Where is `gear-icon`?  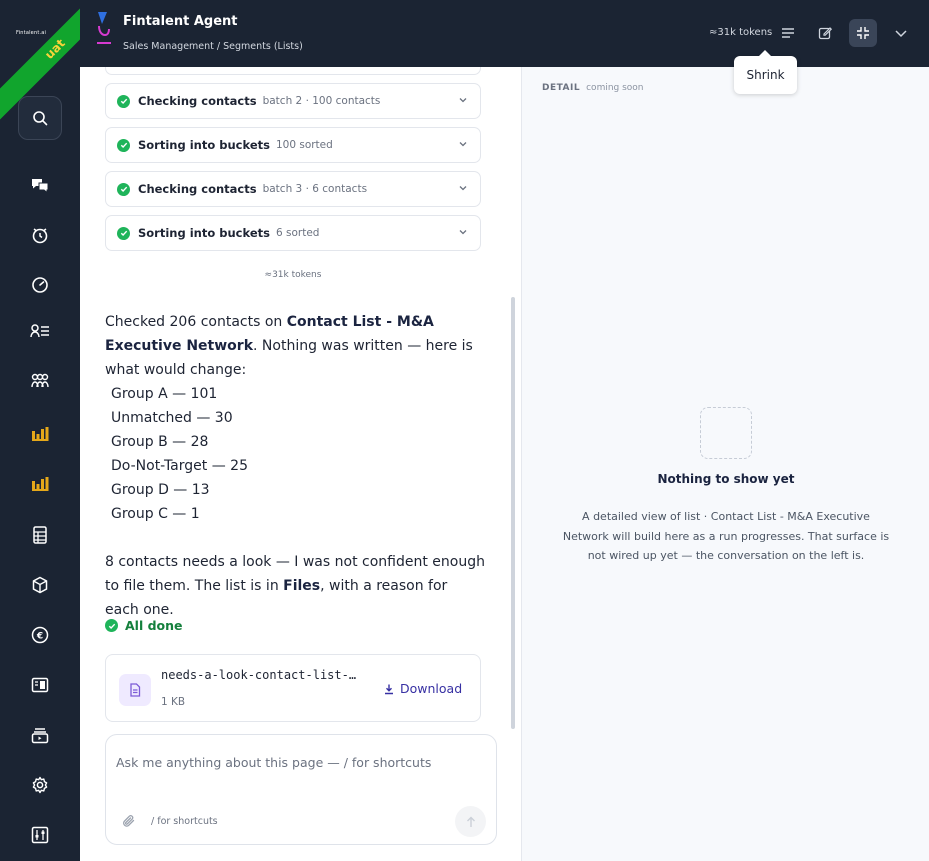
gear-icon is located at coordinates (40, 785).